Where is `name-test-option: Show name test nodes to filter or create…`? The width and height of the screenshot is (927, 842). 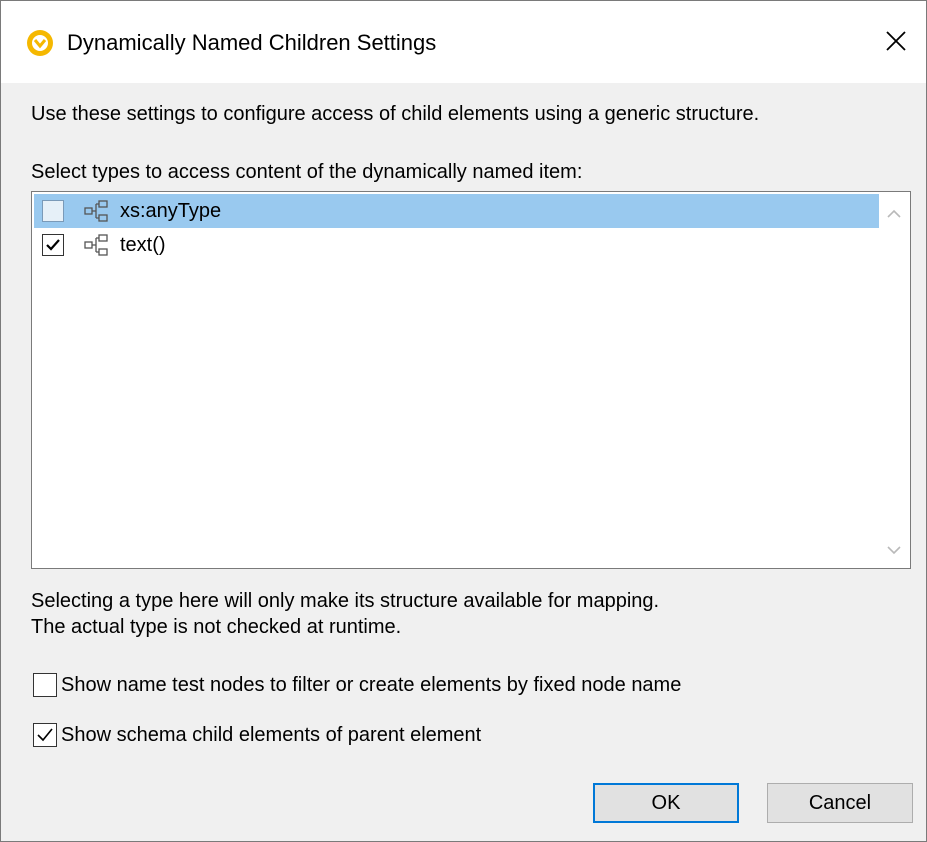
name-test-option: Show name test nodes to filter or create… is located at coordinates (357, 685).